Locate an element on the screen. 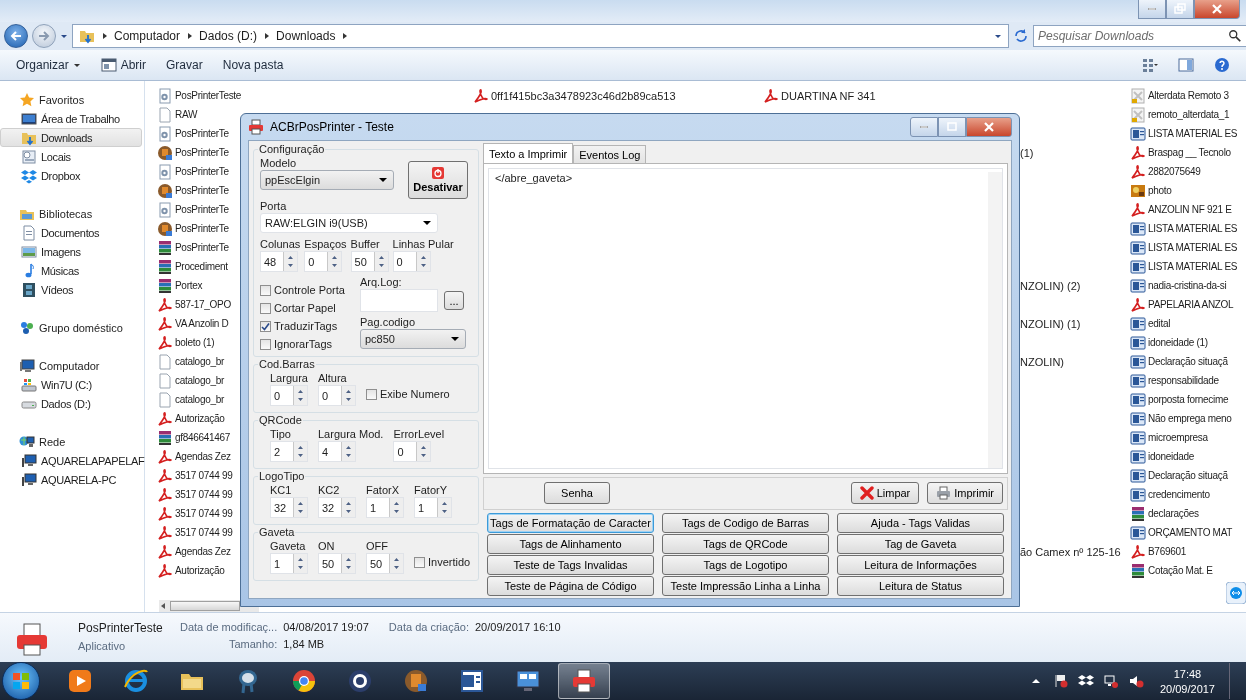  file-name: DUARTINA NF 341 is located at coordinates (828, 95).